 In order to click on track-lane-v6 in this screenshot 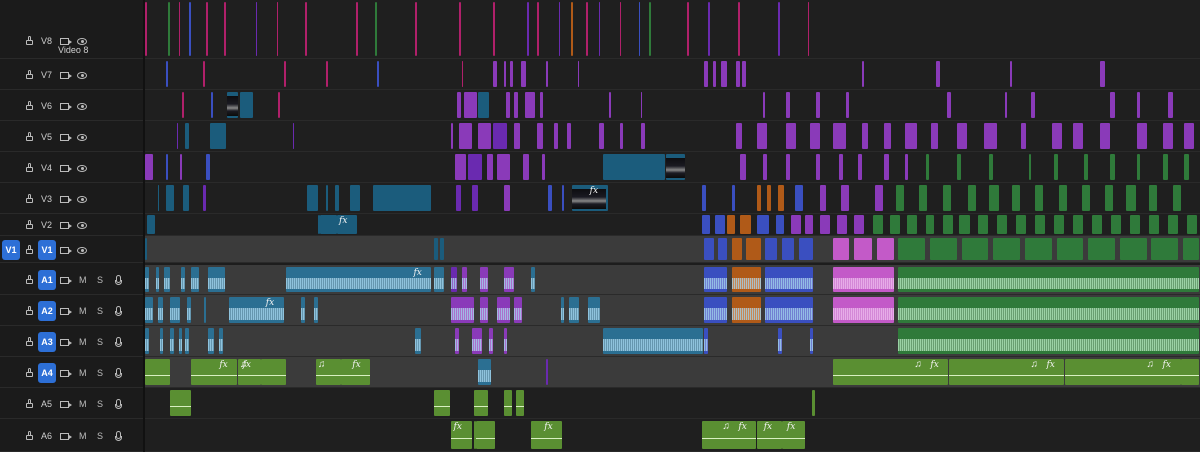, I will do `click(672, 105)`.